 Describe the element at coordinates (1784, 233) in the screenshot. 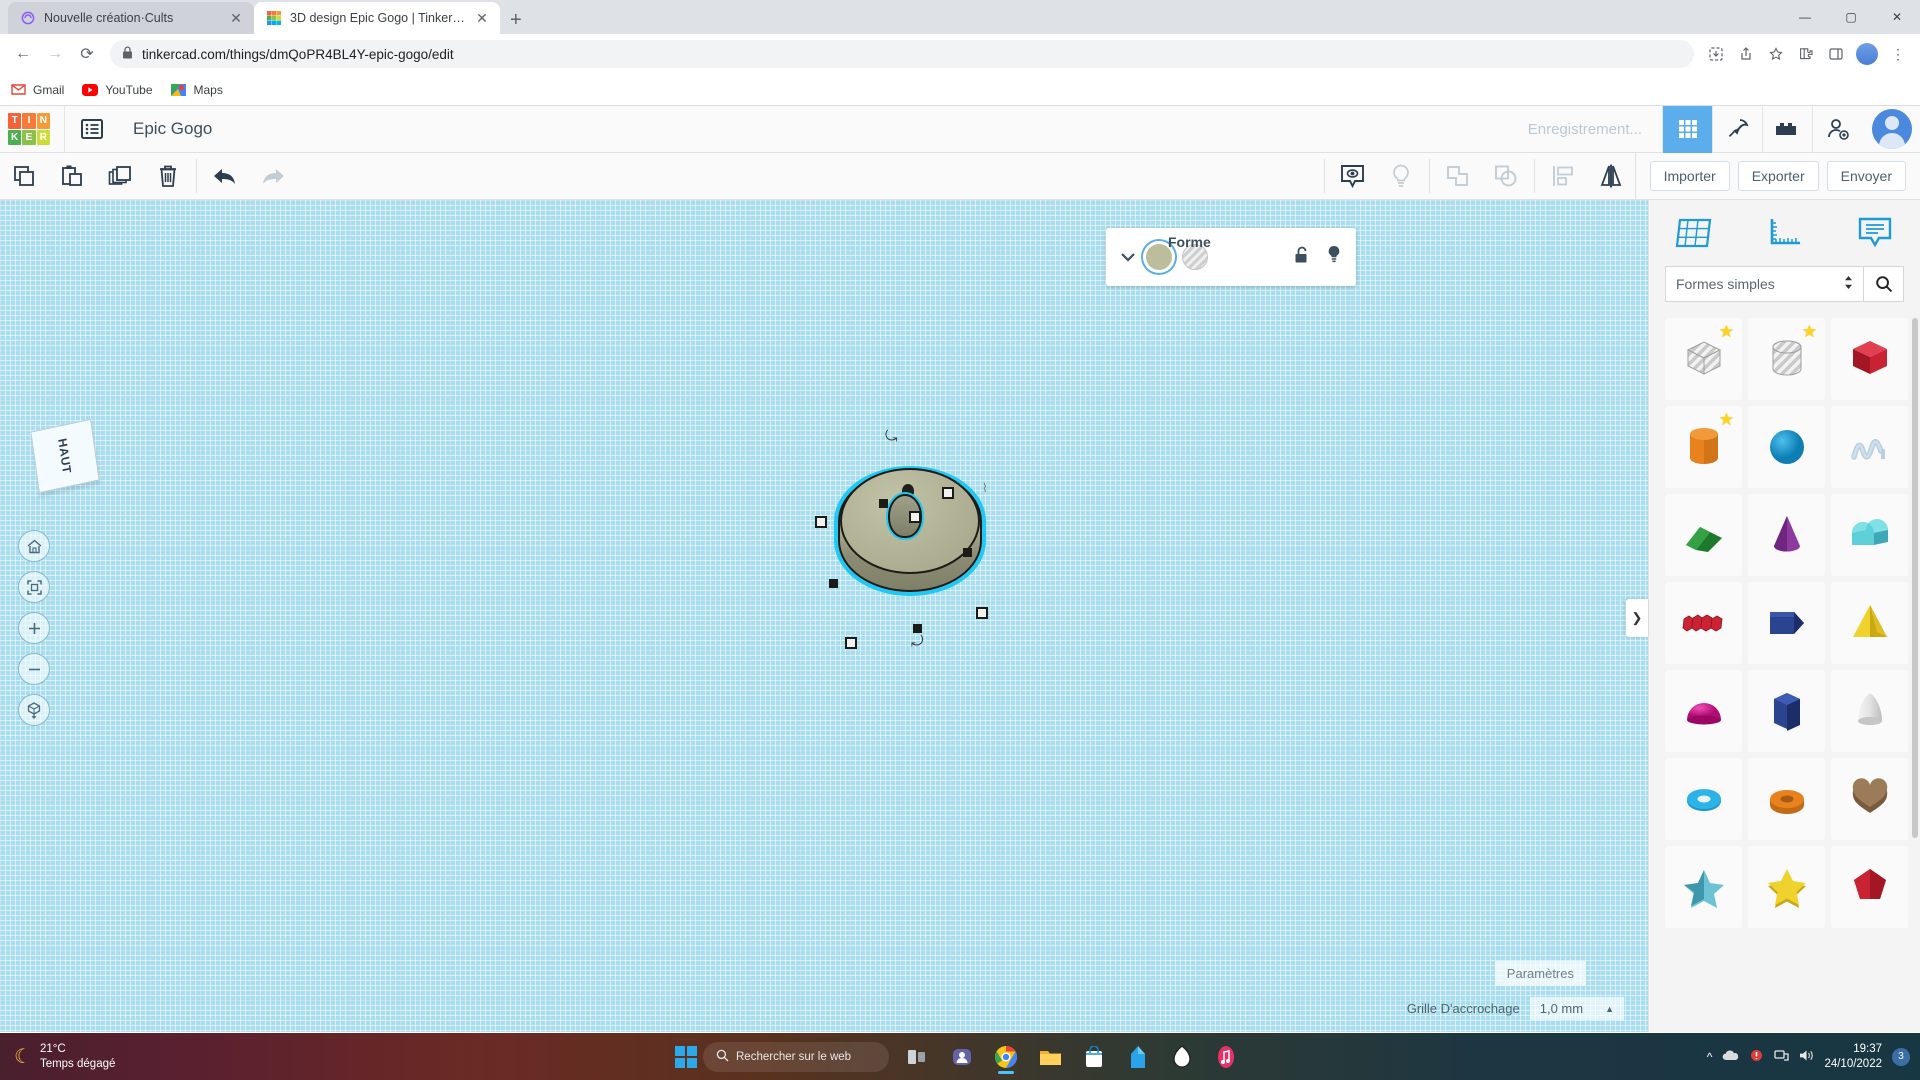

I see `ruler-icon` at that location.